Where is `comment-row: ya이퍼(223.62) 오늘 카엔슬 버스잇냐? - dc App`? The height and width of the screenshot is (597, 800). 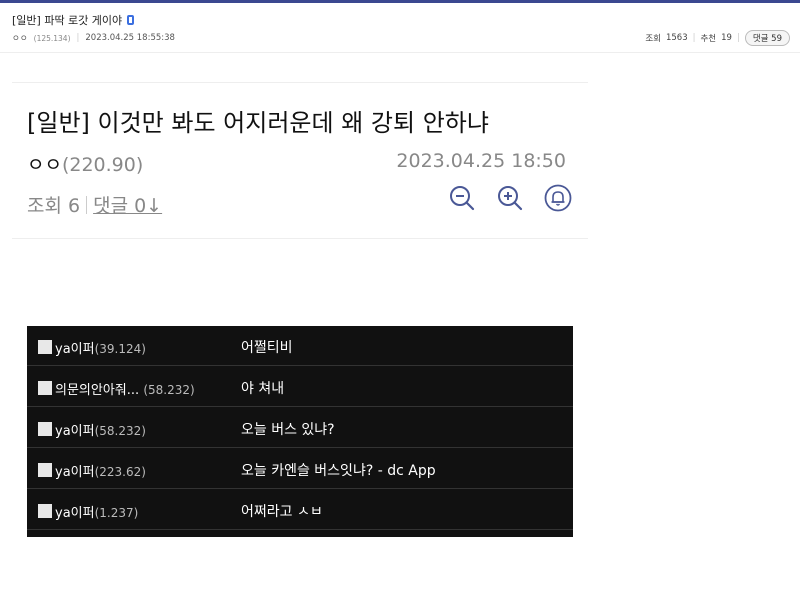 comment-row: ya이퍼(223.62) 오늘 카엔슬 버스잇냐? - dc App is located at coordinates (300, 469).